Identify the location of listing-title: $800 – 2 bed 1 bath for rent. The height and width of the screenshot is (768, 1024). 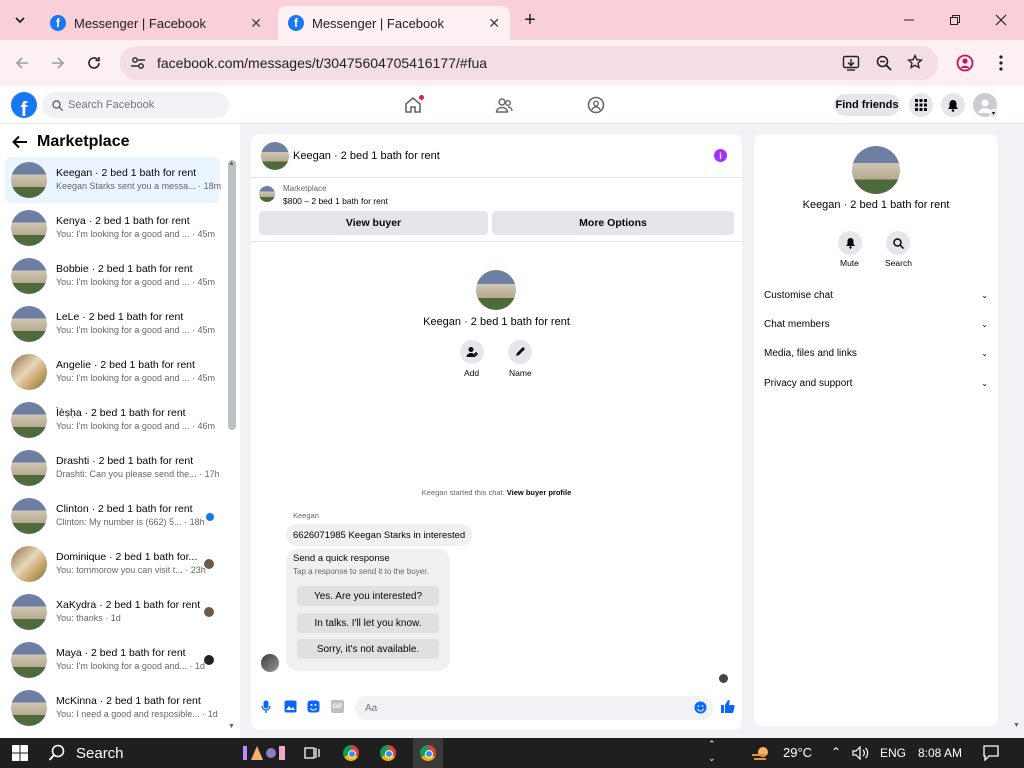
(335, 201).